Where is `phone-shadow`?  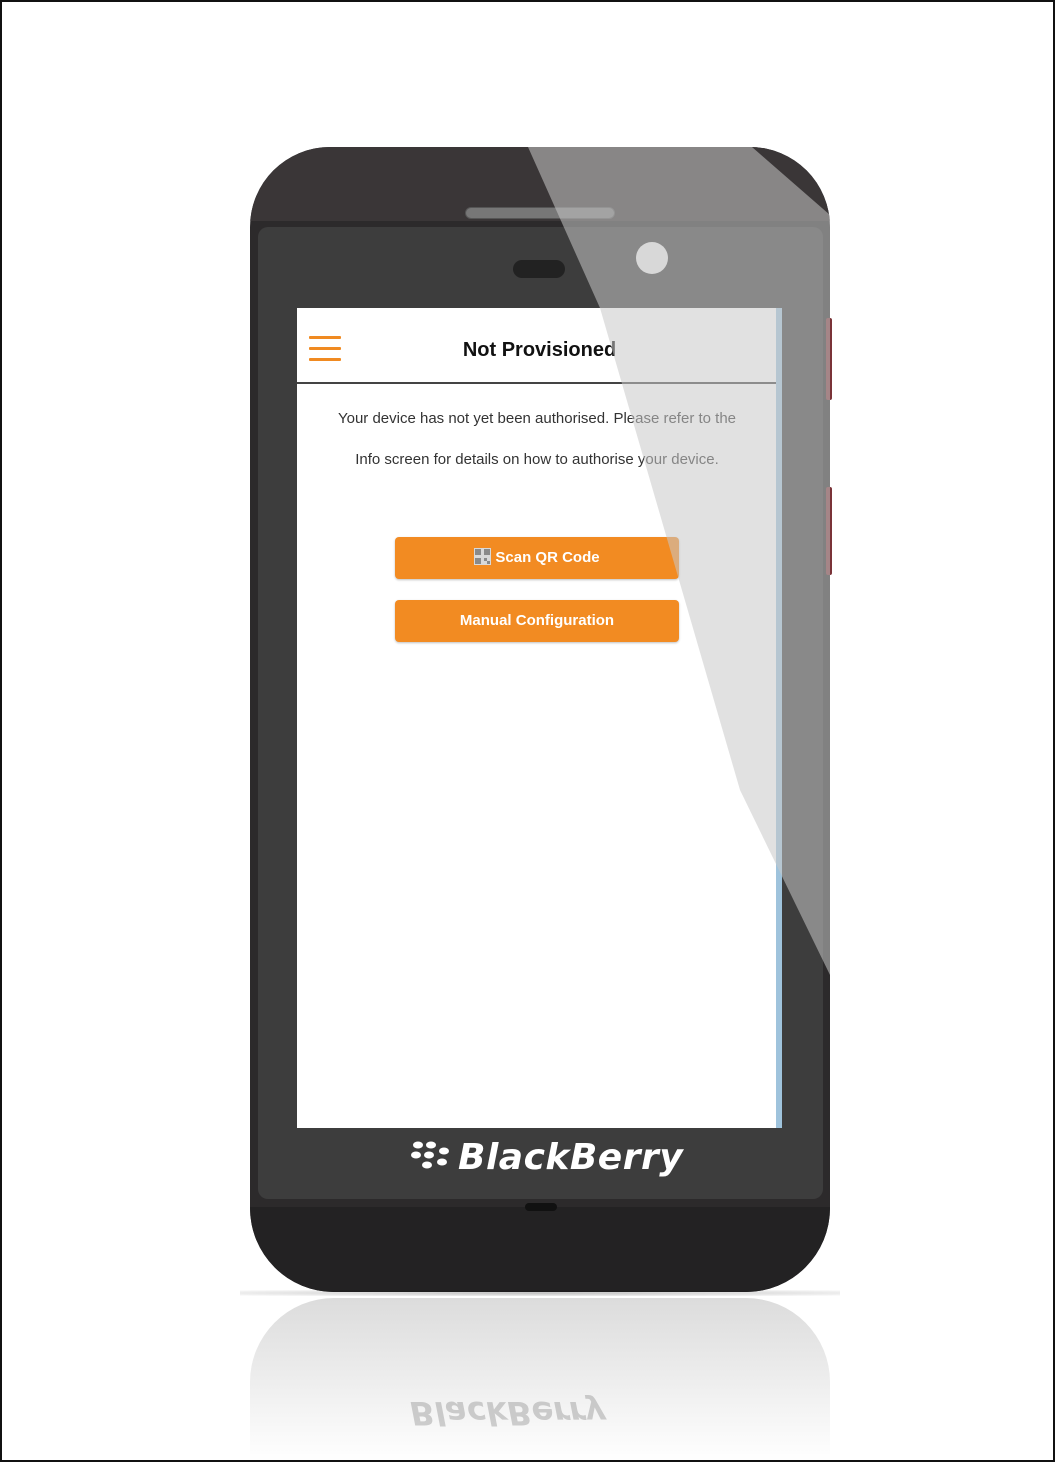
phone-shadow is located at coordinates (540, 1293).